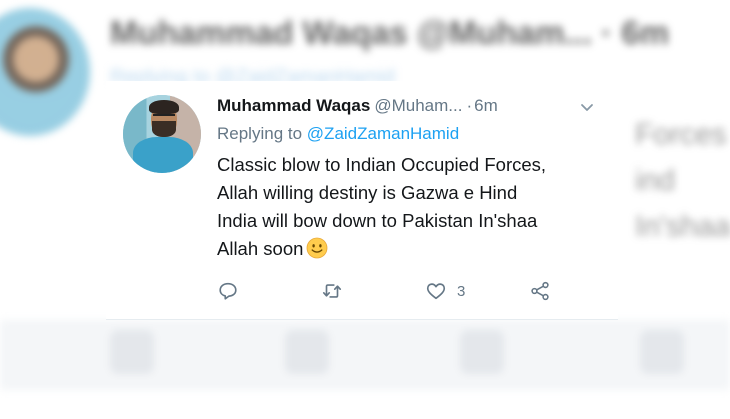  Describe the element at coordinates (655, 180) in the screenshot. I see `blurred-side-text: ind` at that location.